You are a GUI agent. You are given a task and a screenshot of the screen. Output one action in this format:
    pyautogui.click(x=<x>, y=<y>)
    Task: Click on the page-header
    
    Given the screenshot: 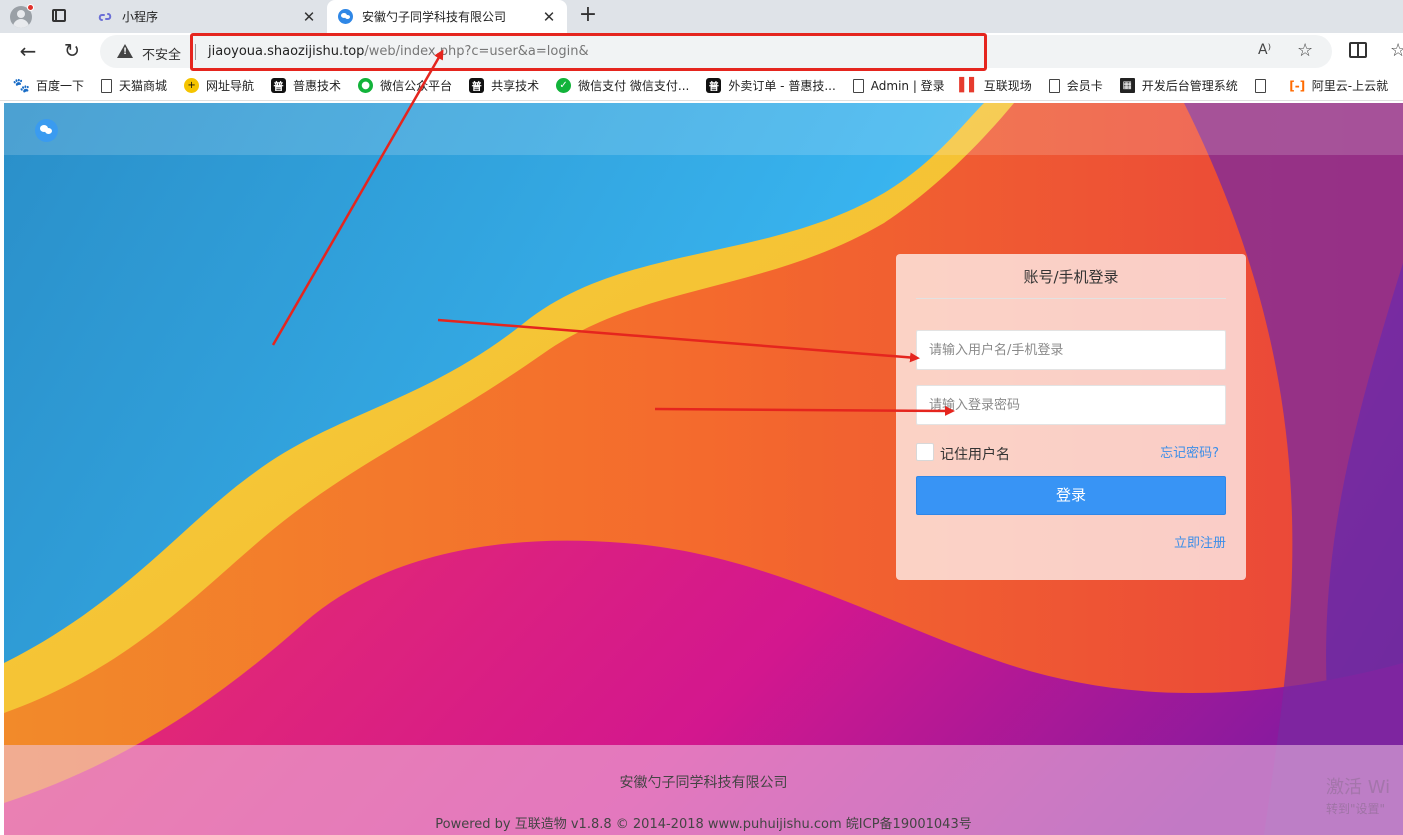 What is the action you would take?
    pyautogui.click(x=703, y=129)
    